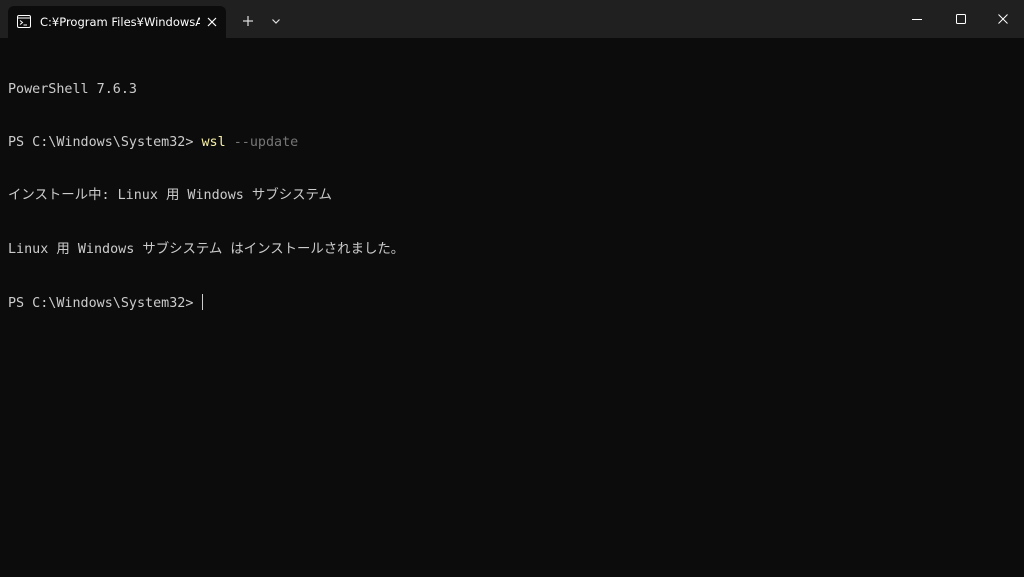 This screenshot has width=1024, height=577. What do you see at coordinates (512, 143) in the screenshot?
I see `terminal-line: PS C:\Windows\System32> wsl --update` at bounding box center [512, 143].